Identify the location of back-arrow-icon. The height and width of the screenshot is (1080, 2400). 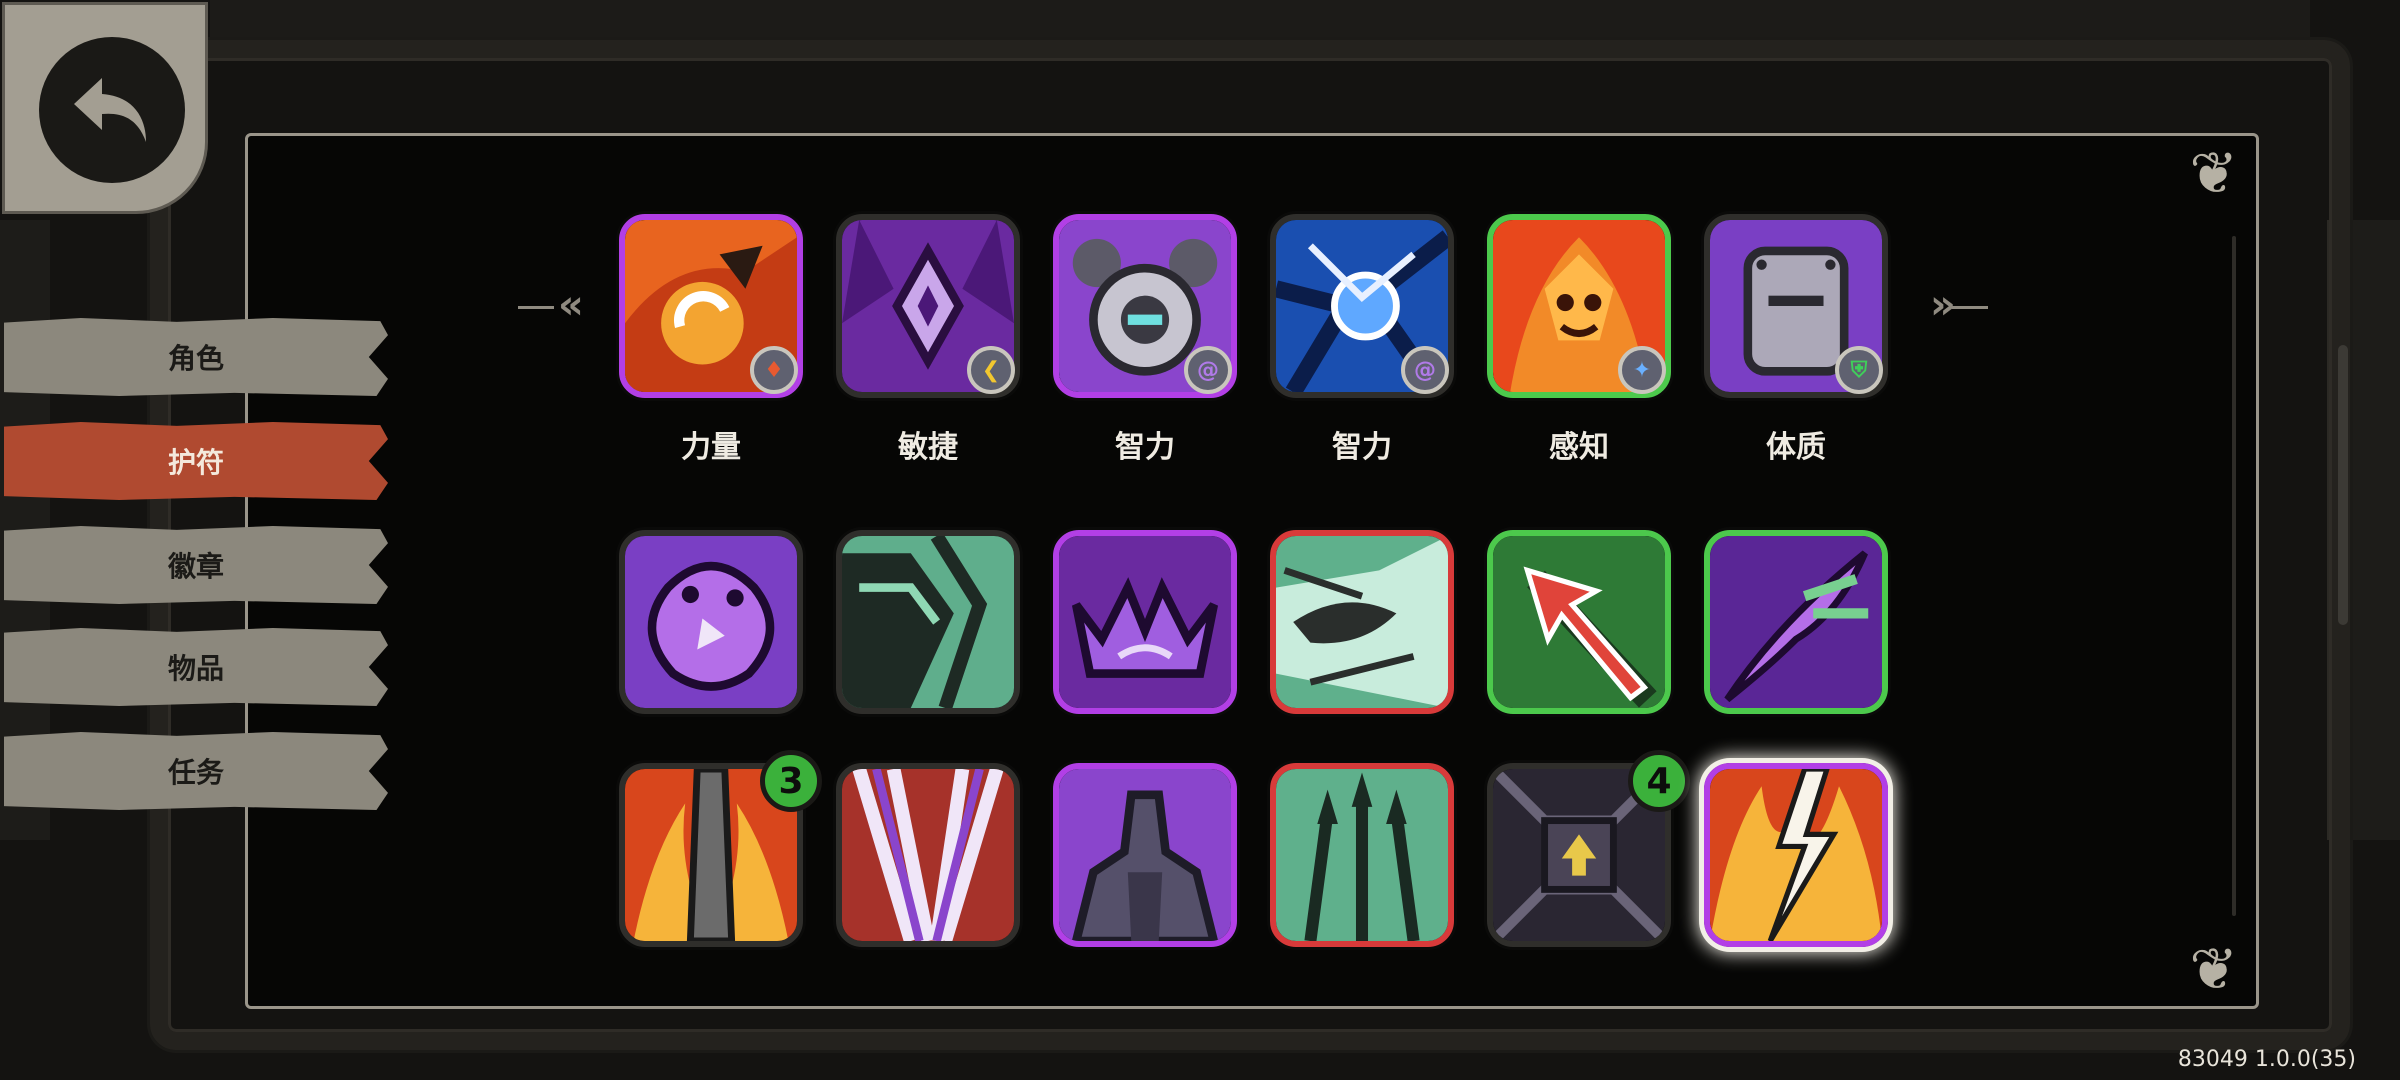
(112, 110).